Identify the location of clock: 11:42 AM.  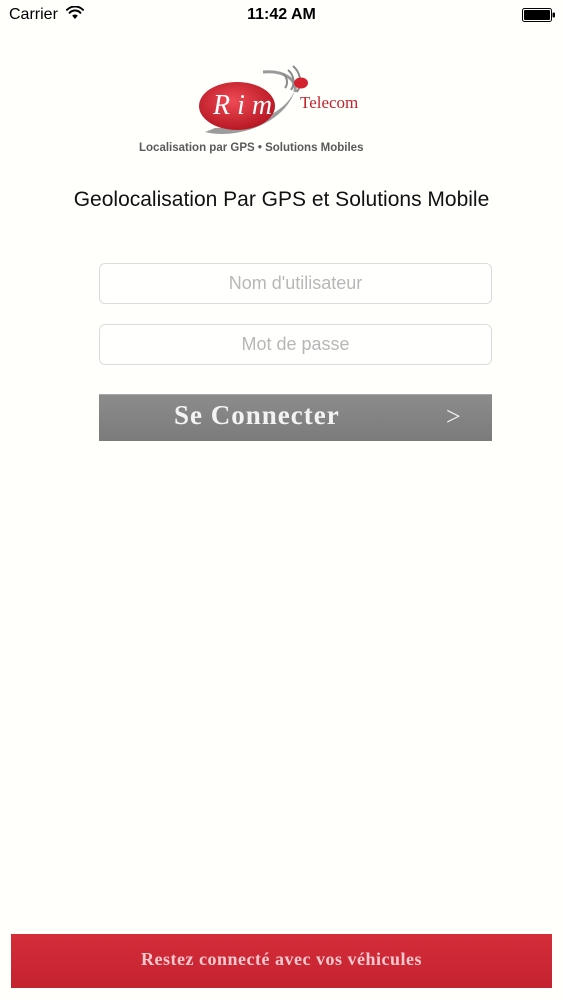
(281, 14).